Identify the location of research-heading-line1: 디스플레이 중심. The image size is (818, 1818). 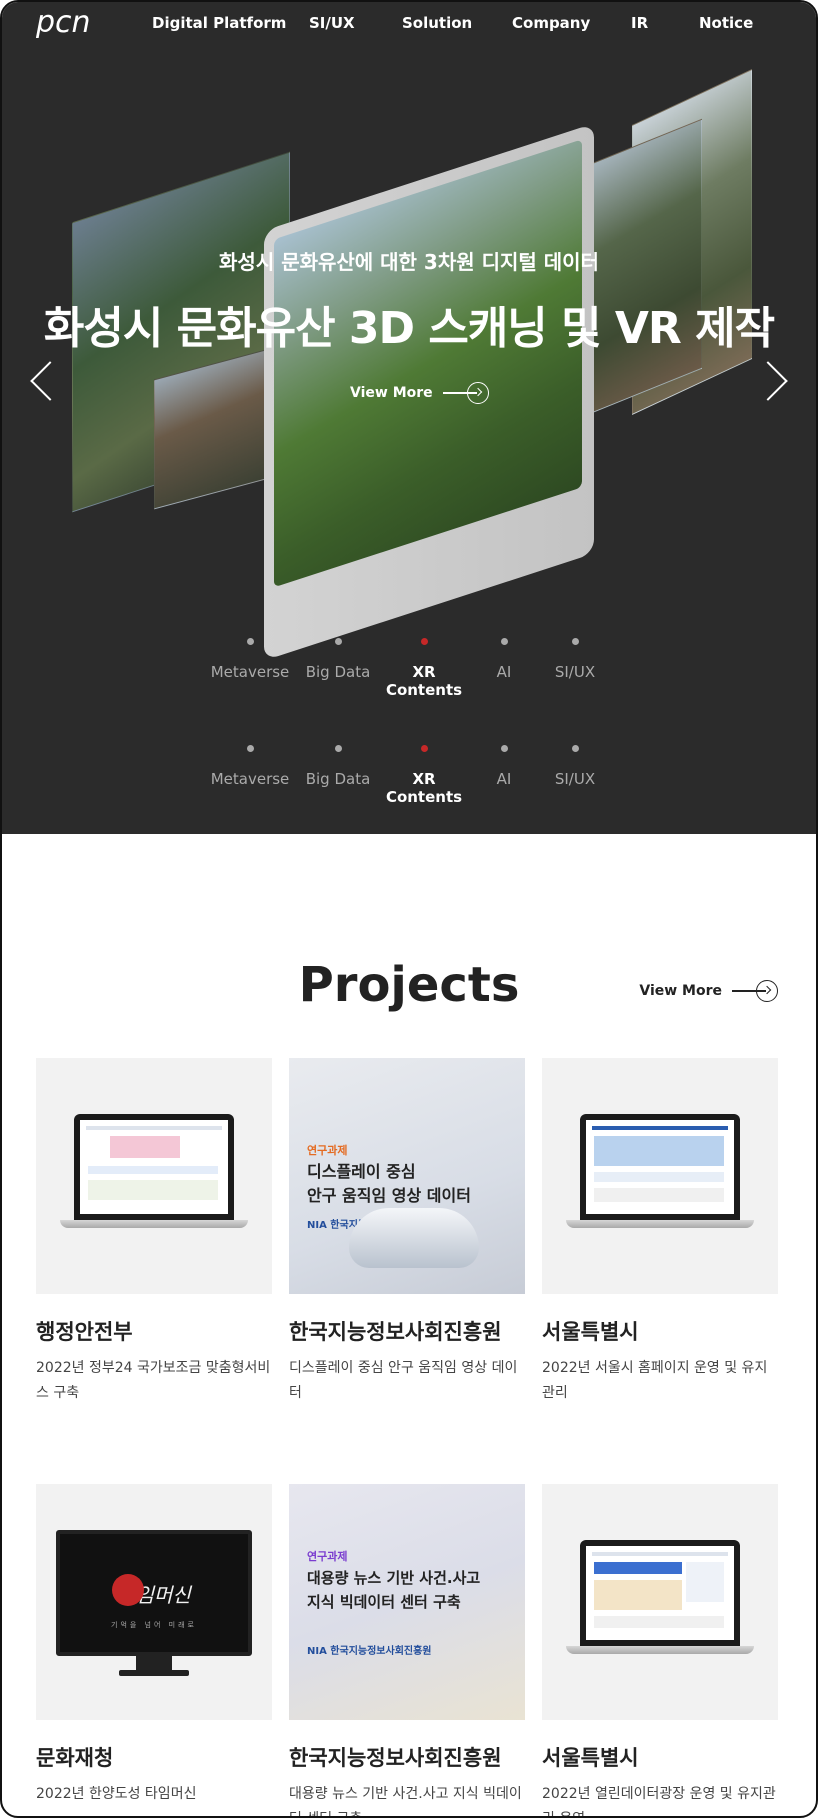
(361, 1171).